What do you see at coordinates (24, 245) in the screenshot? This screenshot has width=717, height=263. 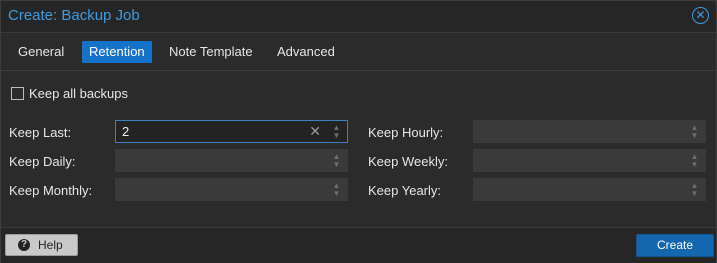 I see `question-circle-icon: ?` at bounding box center [24, 245].